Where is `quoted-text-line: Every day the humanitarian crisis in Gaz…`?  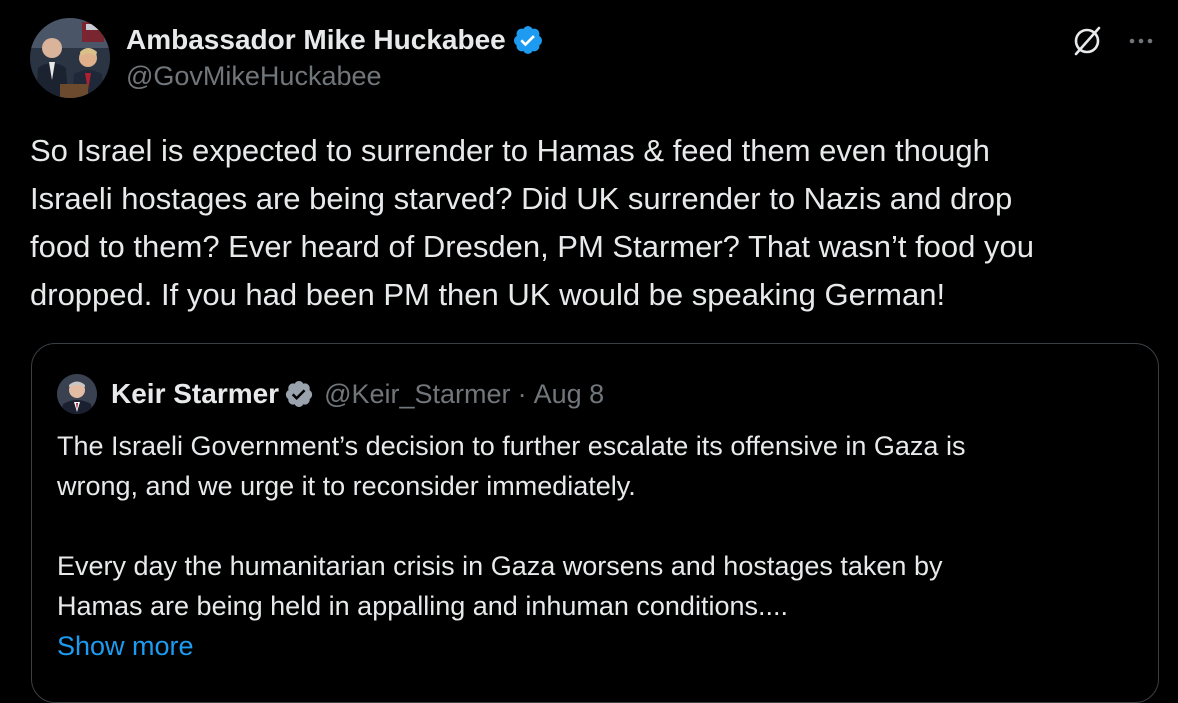
quoted-text-line: Every day the humanitarian crisis in Gaz… is located at coordinates (500, 566).